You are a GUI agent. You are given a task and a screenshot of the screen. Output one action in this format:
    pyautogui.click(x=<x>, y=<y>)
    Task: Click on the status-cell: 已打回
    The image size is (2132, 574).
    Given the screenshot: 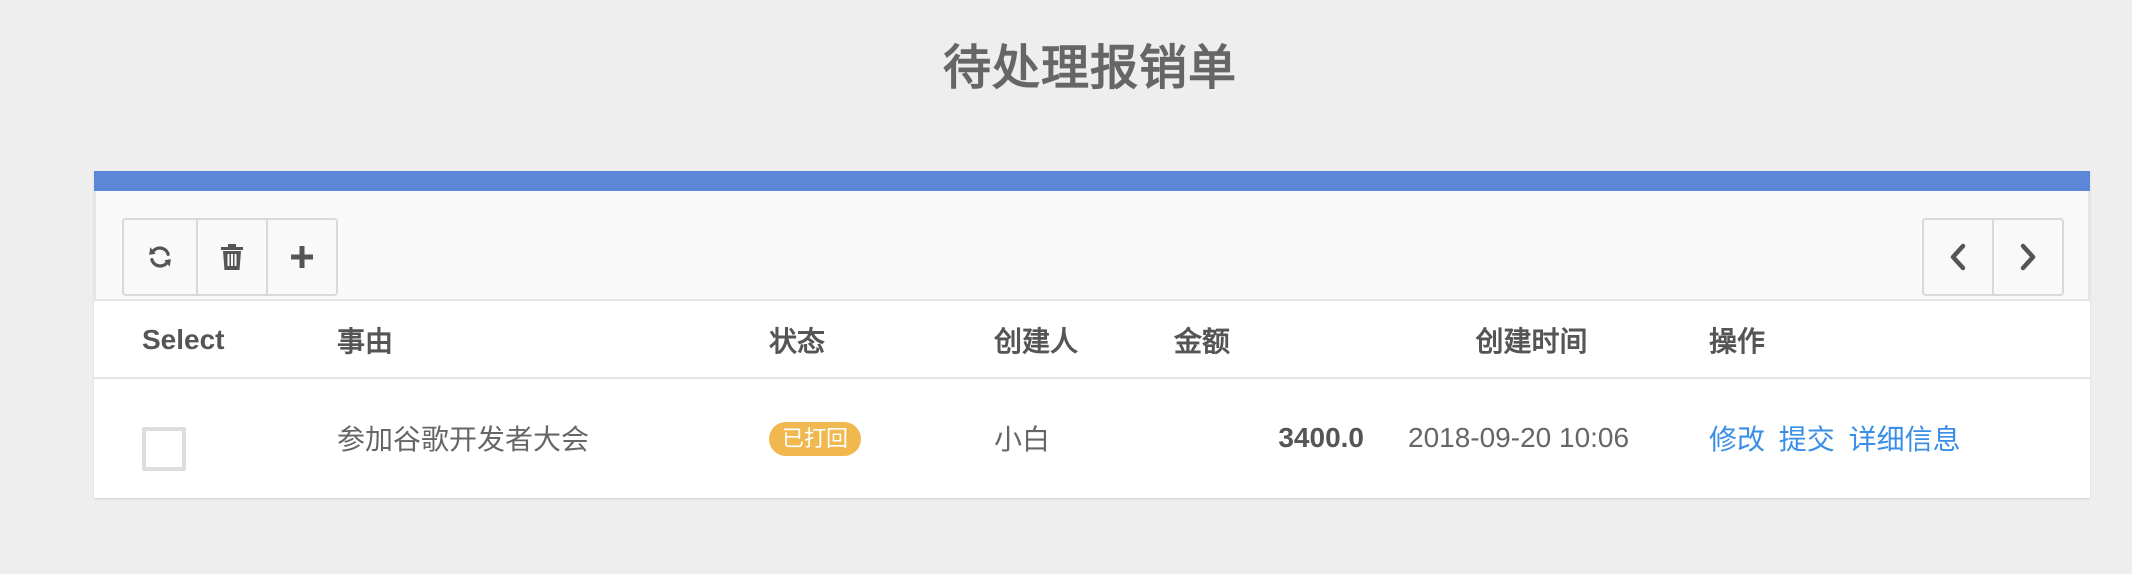 What is the action you would take?
    pyautogui.click(x=881, y=437)
    